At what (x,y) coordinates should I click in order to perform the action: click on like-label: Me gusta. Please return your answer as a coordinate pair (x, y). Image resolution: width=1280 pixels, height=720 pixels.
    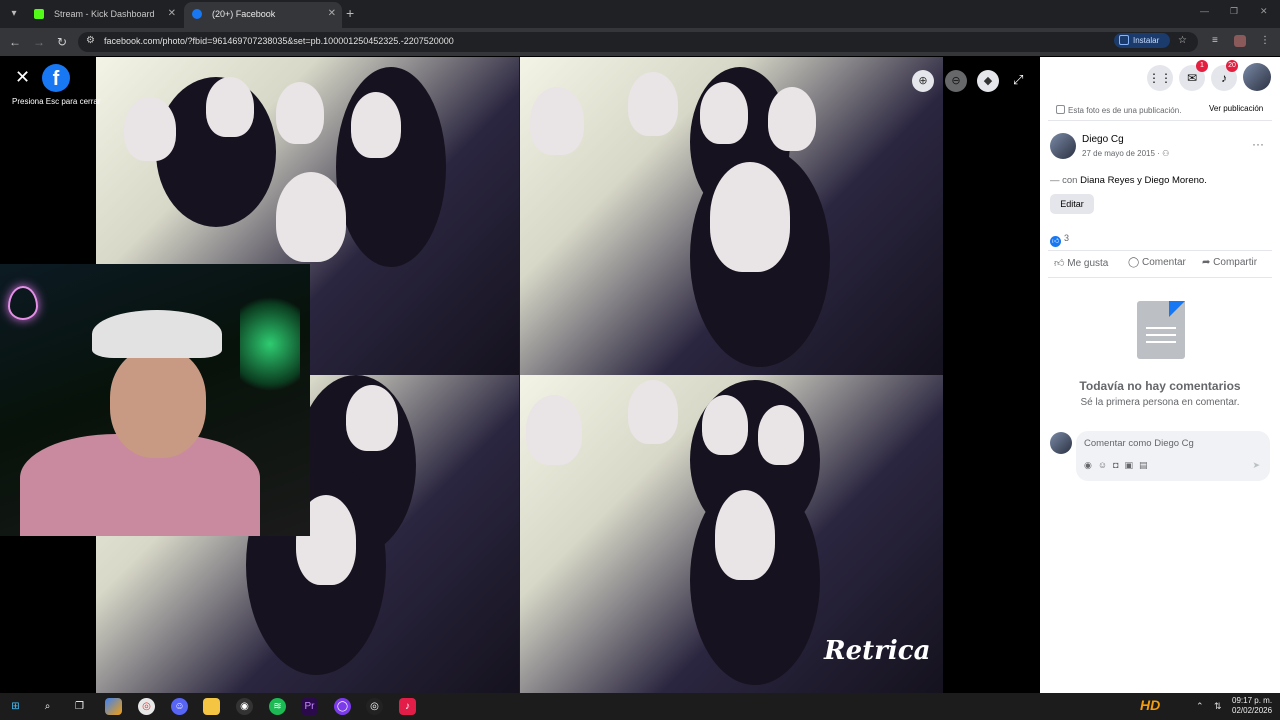
    Looking at the image, I should click on (1088, 263).